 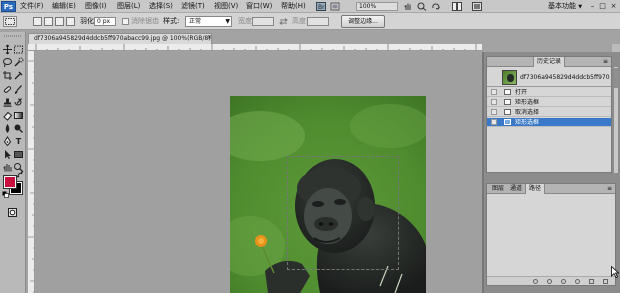 I want to click on tool-preset-picker, so click(x=10, y=21).